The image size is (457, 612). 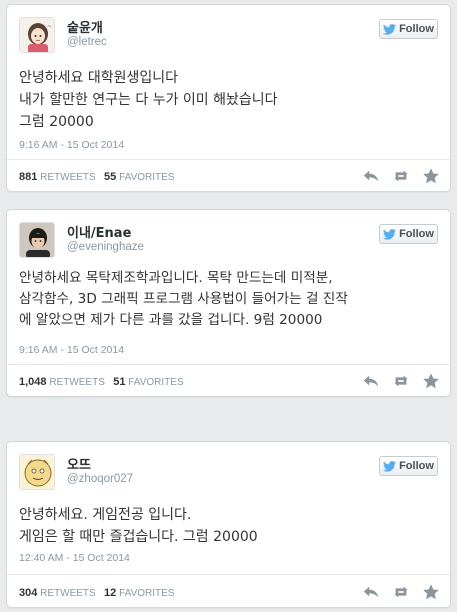 I want to click on tweet-stats: 304 RETWEETS 12 FAVORITES, so click(x=96, y=593).